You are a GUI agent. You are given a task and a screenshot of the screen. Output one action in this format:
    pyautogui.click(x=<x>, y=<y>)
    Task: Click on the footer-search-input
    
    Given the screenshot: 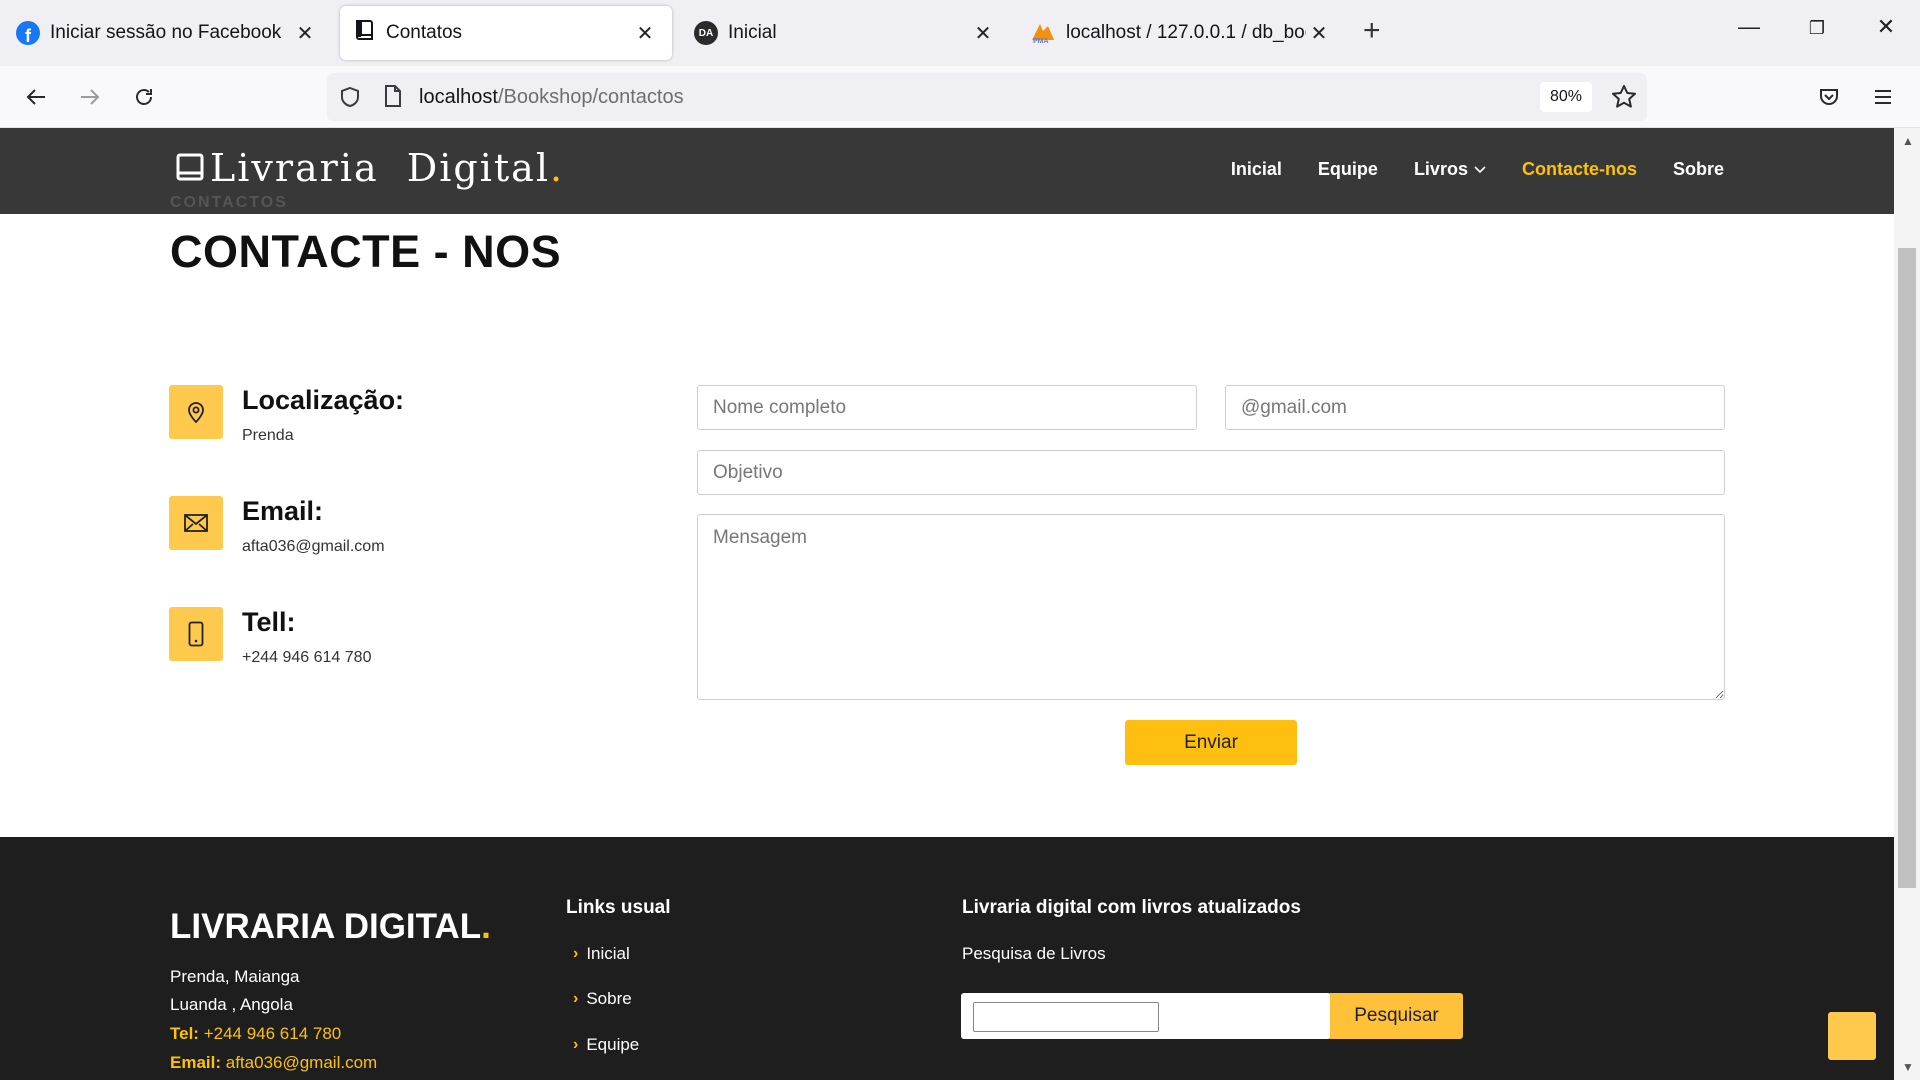 What is the action you would take?
    pyautogui.click(x=1066, y=1017)
    